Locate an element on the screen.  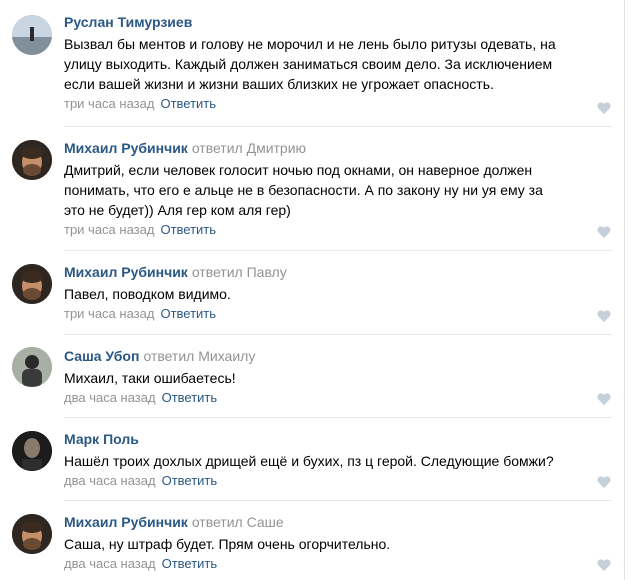
reply-to-label: ответил Павлу is located at coordinates (239, 272).